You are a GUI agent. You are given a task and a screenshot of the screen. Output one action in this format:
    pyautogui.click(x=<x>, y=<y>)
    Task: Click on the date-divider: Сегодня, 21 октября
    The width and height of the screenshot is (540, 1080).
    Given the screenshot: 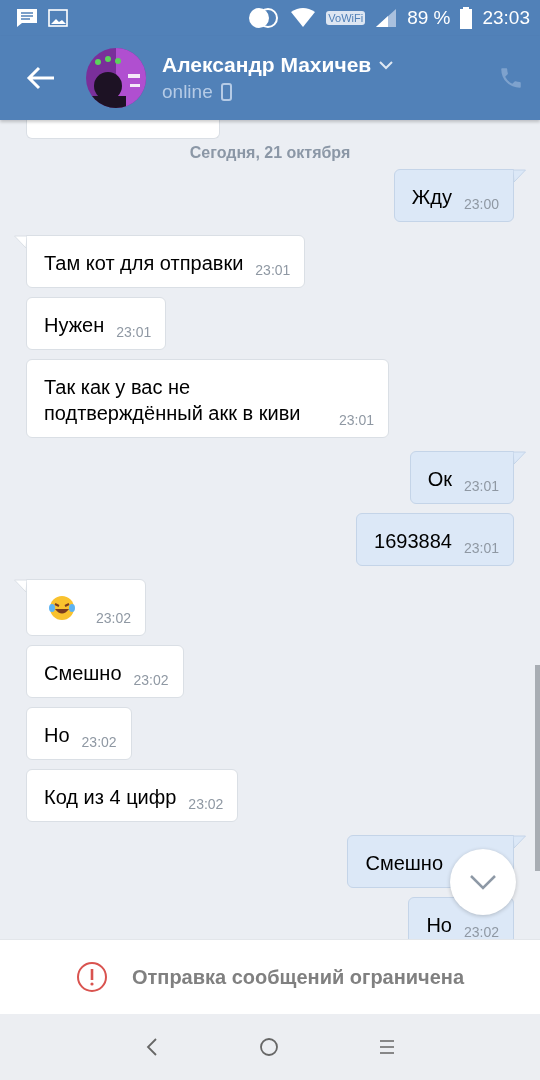 What is the action you would take?
    pyautogui.click(x=270, y=153)
    